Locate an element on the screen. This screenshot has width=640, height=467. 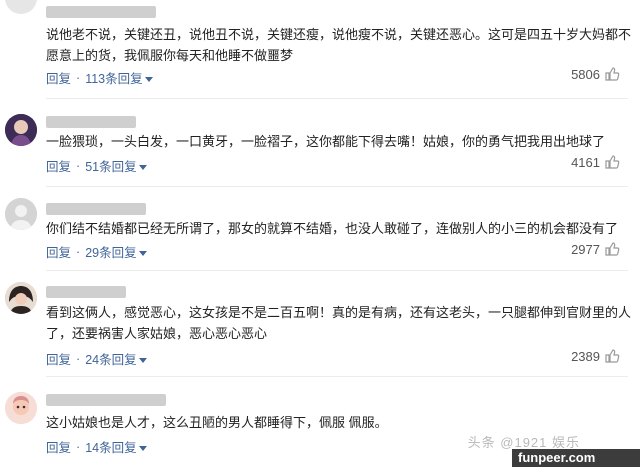
replies-count: 24条回复 is located at coordinates (111, 360).